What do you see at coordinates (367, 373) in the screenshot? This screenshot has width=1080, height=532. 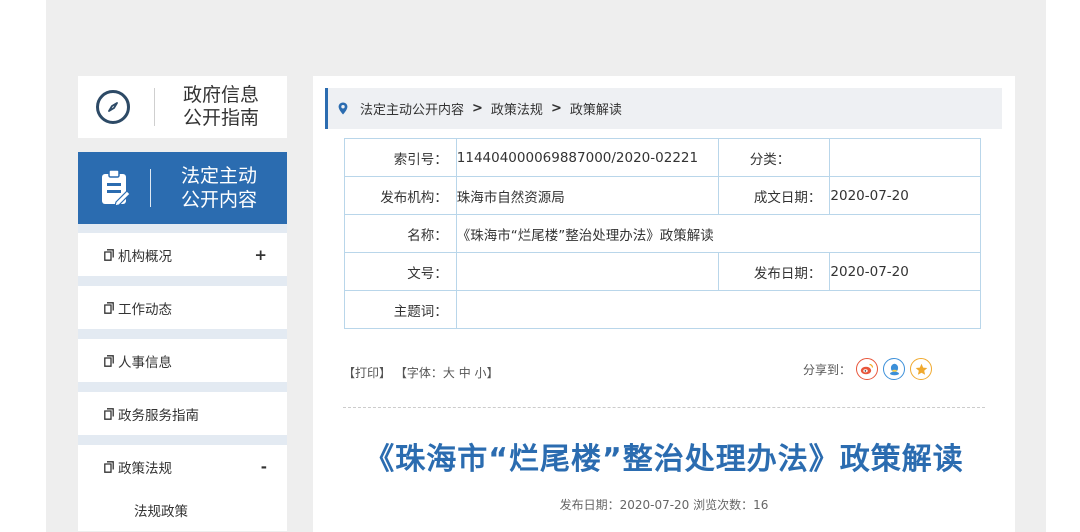 I see `print-link: 【打印】` at bounding box center [367, 373].